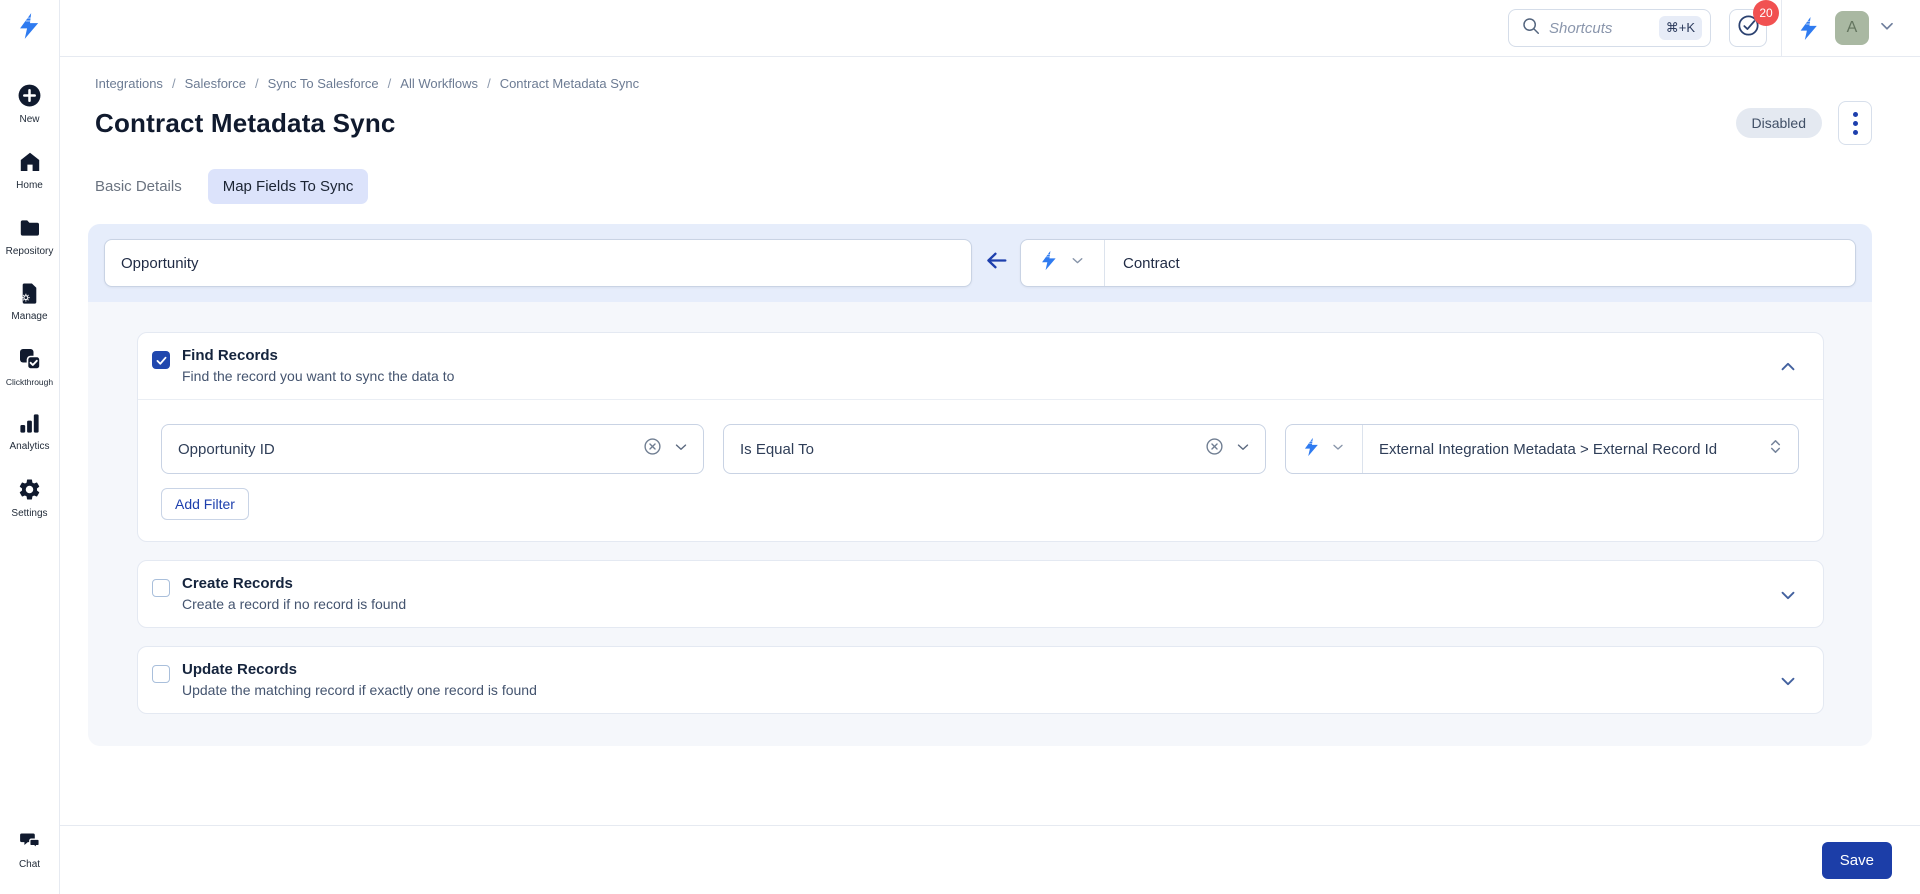 This screenshot has height=894, width=1920. I want to click on plus-circle-icon, so click(29, 95).